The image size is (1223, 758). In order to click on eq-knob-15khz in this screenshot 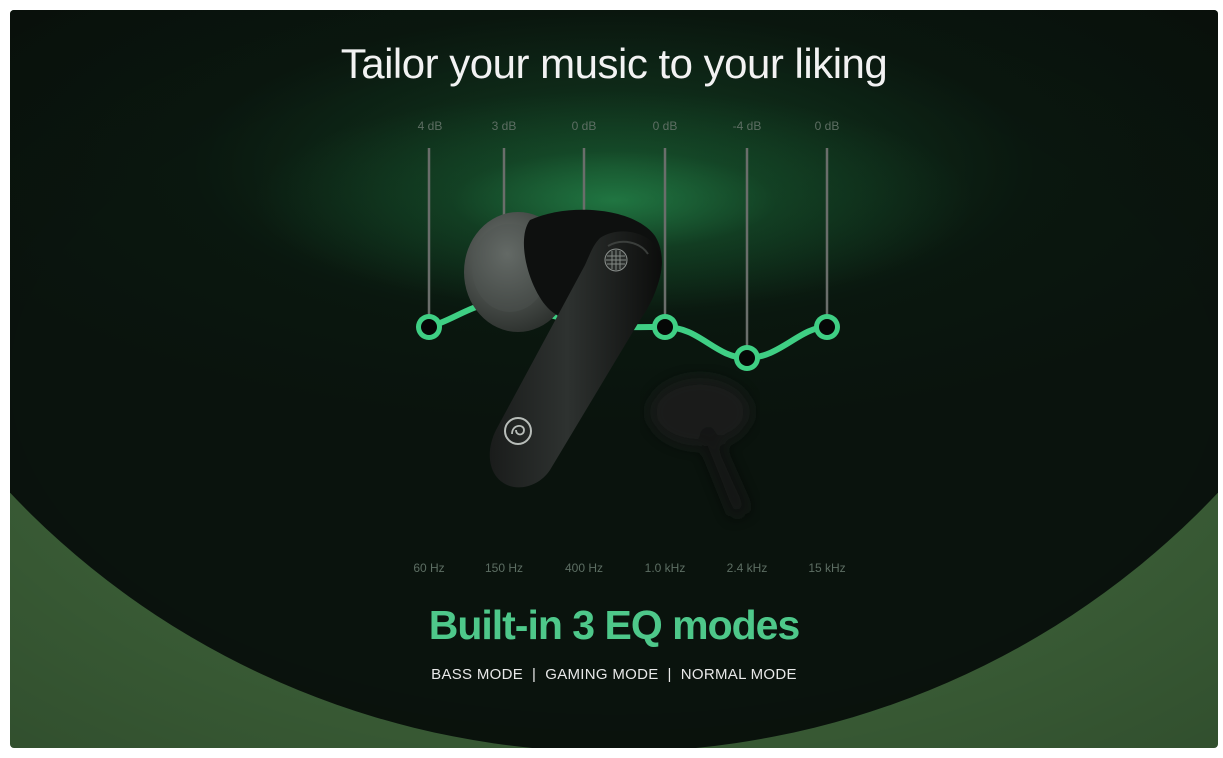, I will do `click(827, 327)`.